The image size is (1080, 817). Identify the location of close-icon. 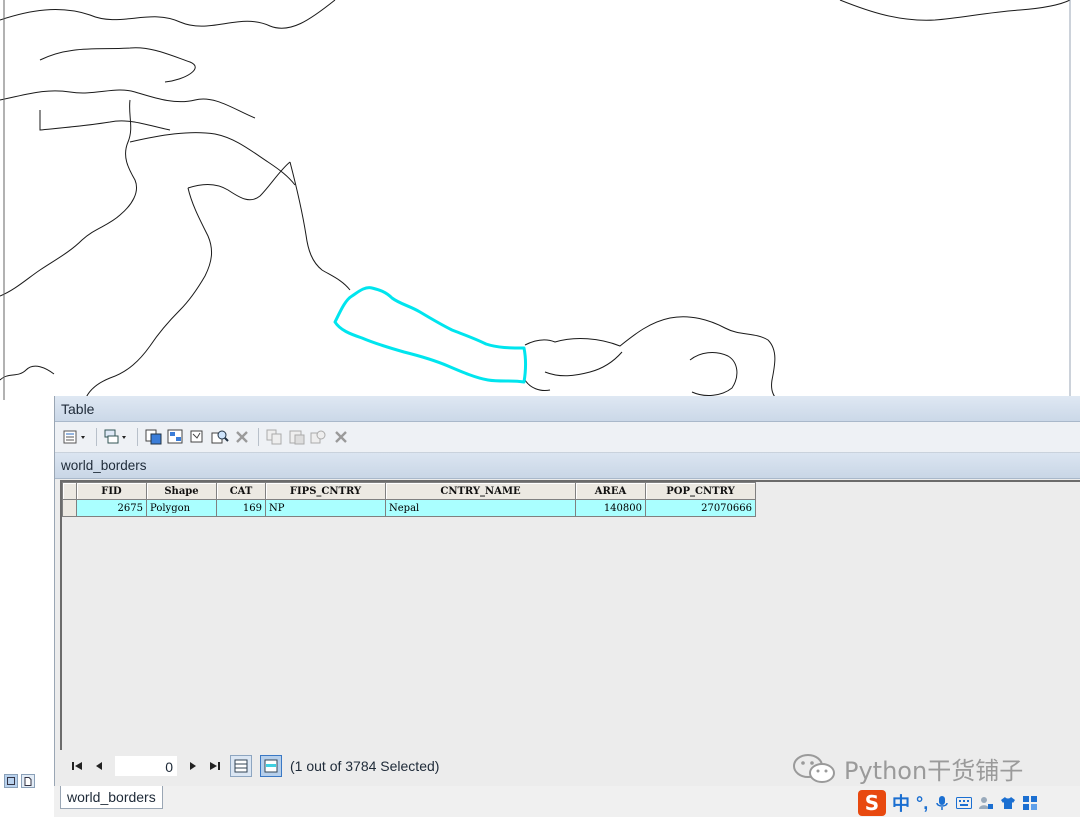
(341, 437).